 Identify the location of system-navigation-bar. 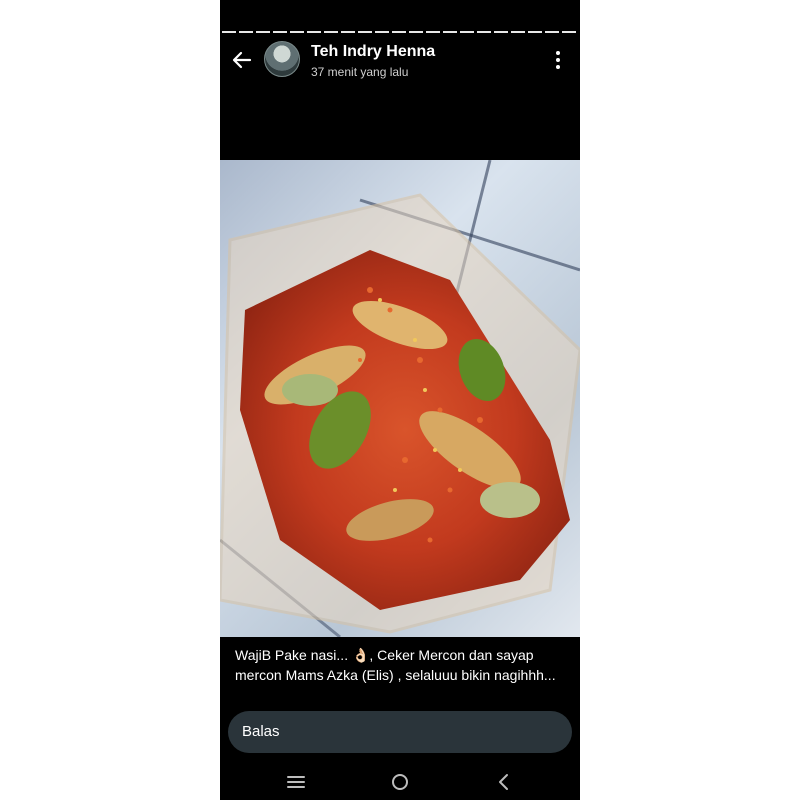
(400, 781).